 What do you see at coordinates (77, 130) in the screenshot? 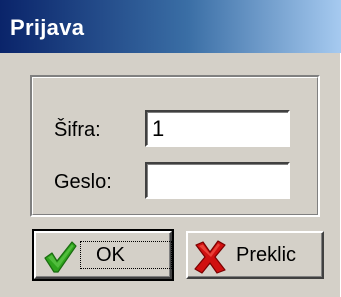
I see `code-label: Šifra:` at bounding box center [77, 130].